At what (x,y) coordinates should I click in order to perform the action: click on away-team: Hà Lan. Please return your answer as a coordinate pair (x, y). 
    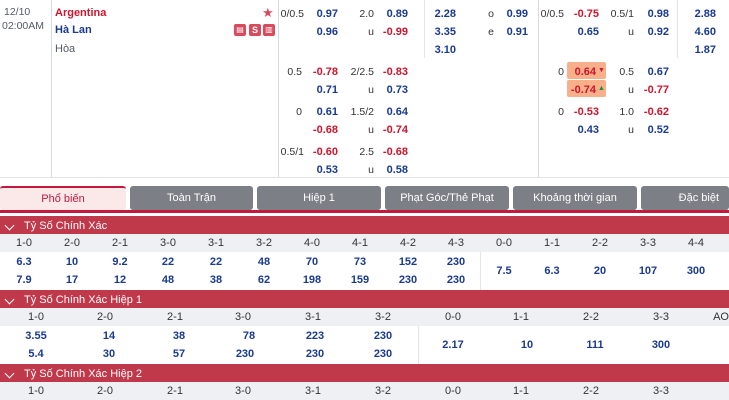
    Looking at the image, I should click on (73, 30).